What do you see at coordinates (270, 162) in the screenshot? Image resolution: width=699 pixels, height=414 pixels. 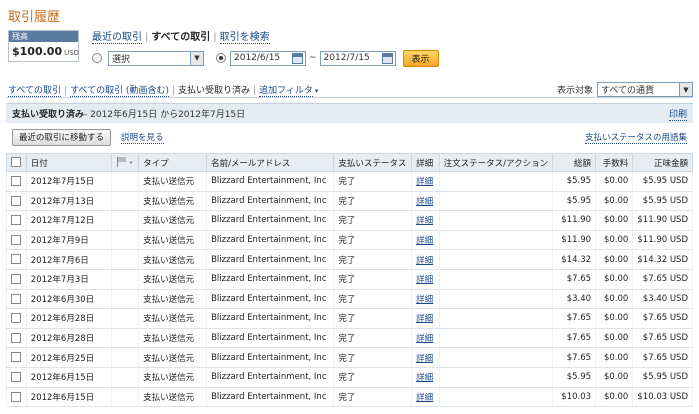 I see `header-name-email: 名前/メールアドレス` at bounding box center [270, 162].